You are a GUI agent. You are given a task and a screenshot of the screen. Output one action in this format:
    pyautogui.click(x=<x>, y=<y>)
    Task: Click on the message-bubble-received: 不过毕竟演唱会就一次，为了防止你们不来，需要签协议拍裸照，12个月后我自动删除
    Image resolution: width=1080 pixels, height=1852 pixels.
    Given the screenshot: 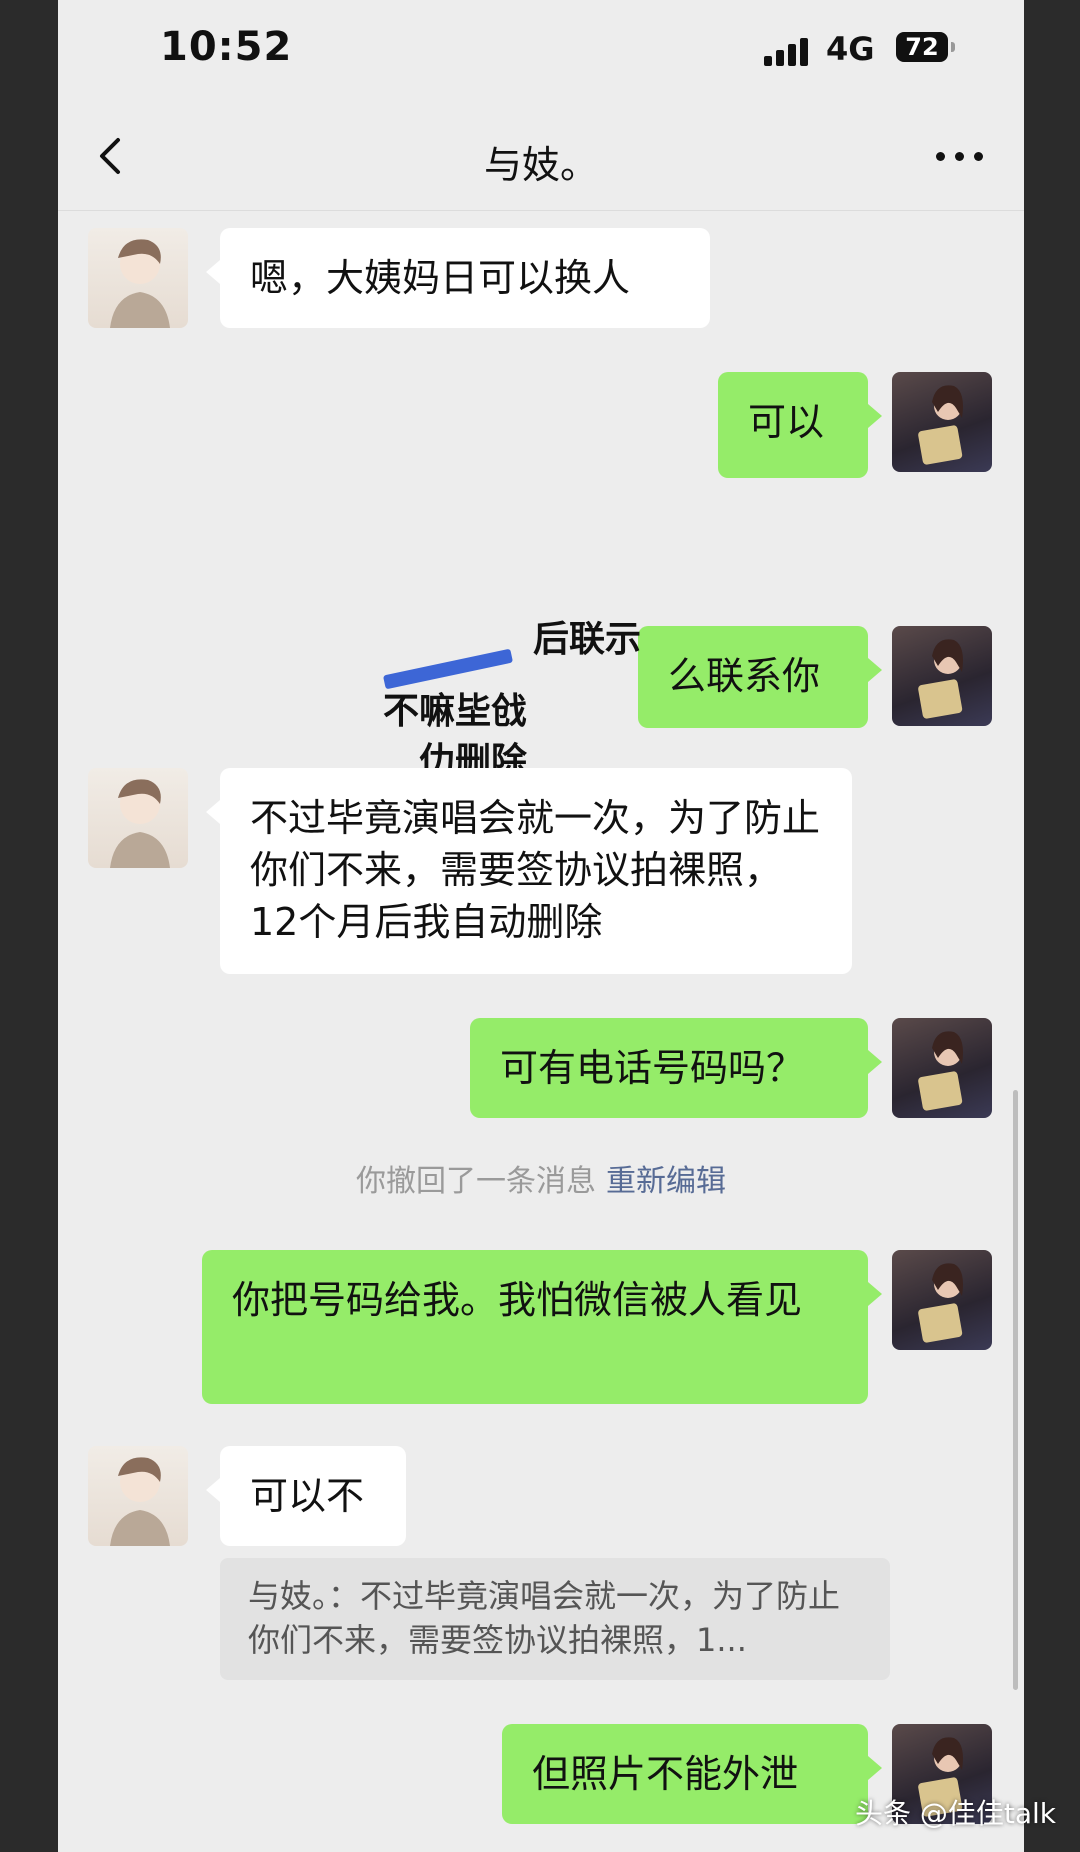 What is the action you would take?
    pyautogui.click(x=529, y=871)
    